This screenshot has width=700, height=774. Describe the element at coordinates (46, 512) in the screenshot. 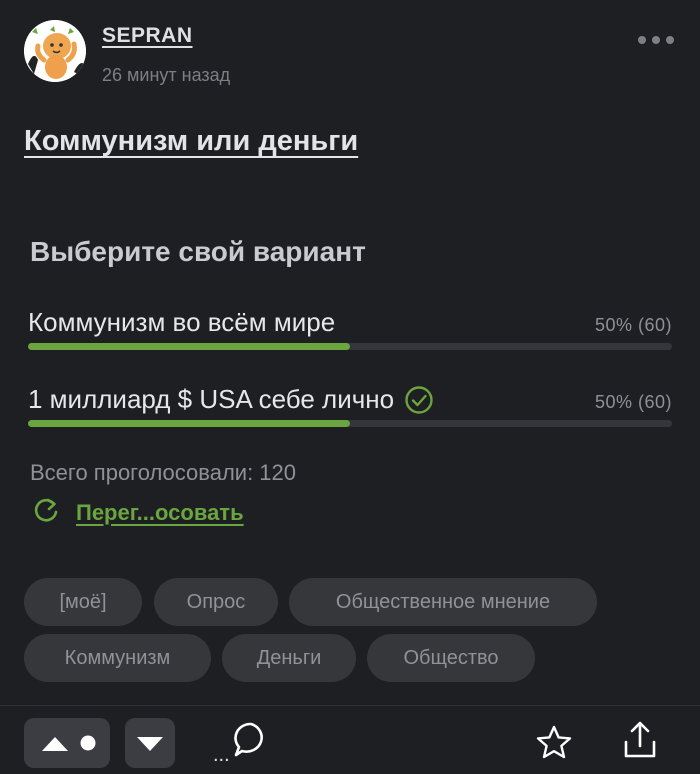

I see `refresh-icon` at that location.